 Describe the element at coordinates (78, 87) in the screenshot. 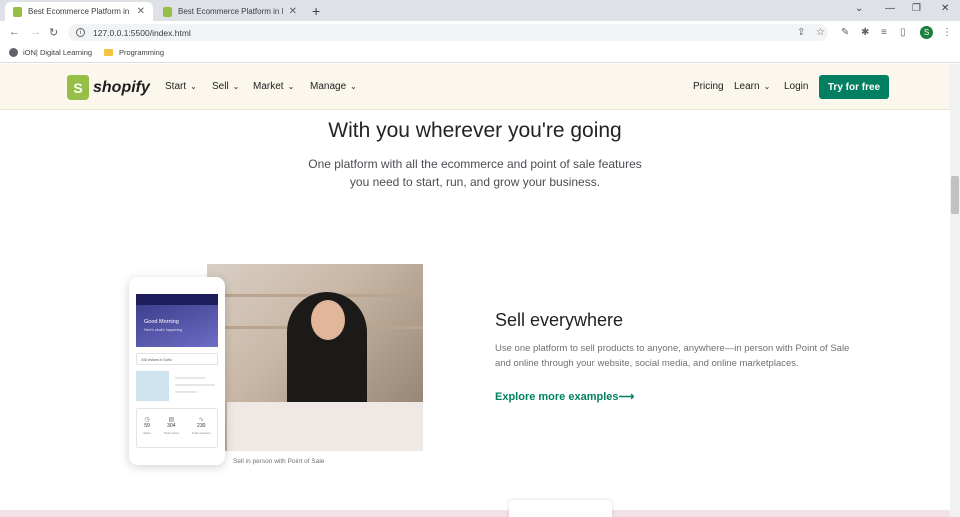

I see `shopify-bag-icon: S` at that location.